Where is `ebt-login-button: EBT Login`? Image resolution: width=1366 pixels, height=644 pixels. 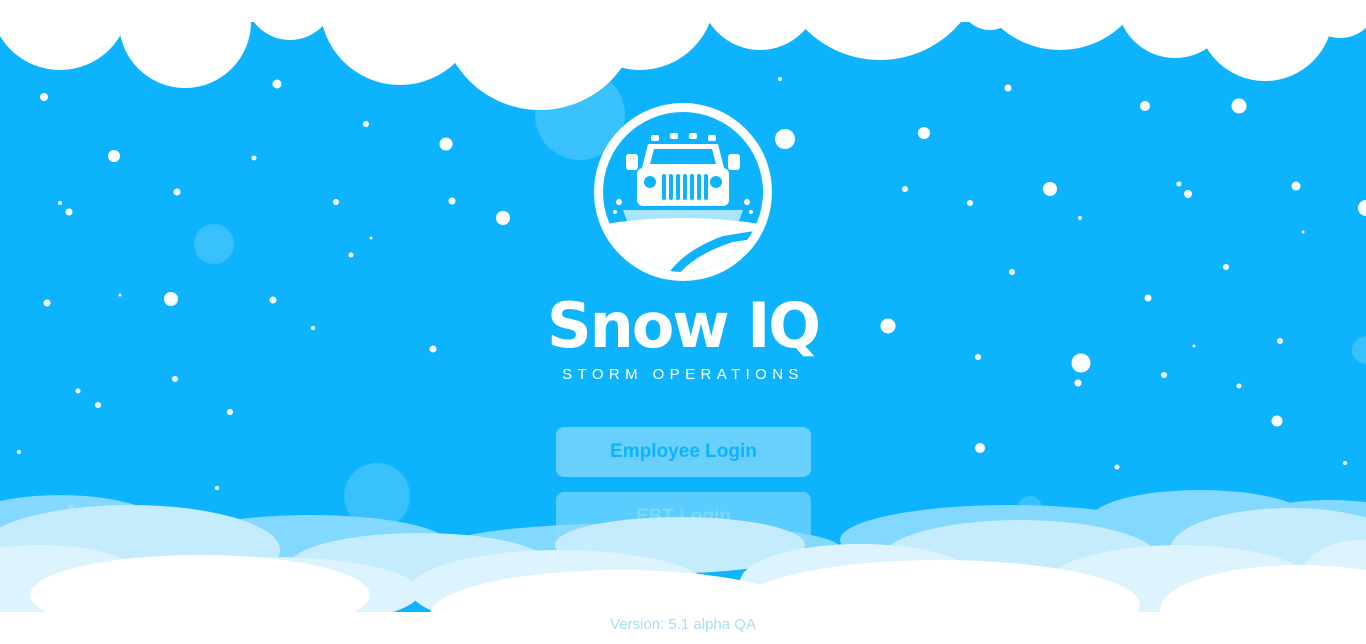
ebt-login-button: EBT Login is located at coordinates (683, 517).